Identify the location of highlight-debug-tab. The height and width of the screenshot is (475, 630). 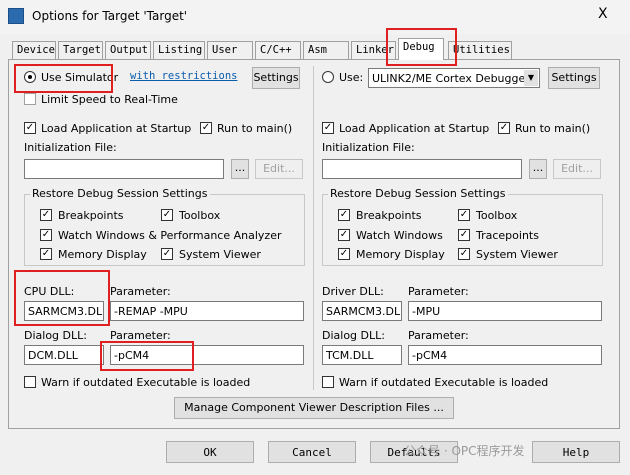
(421, 47).